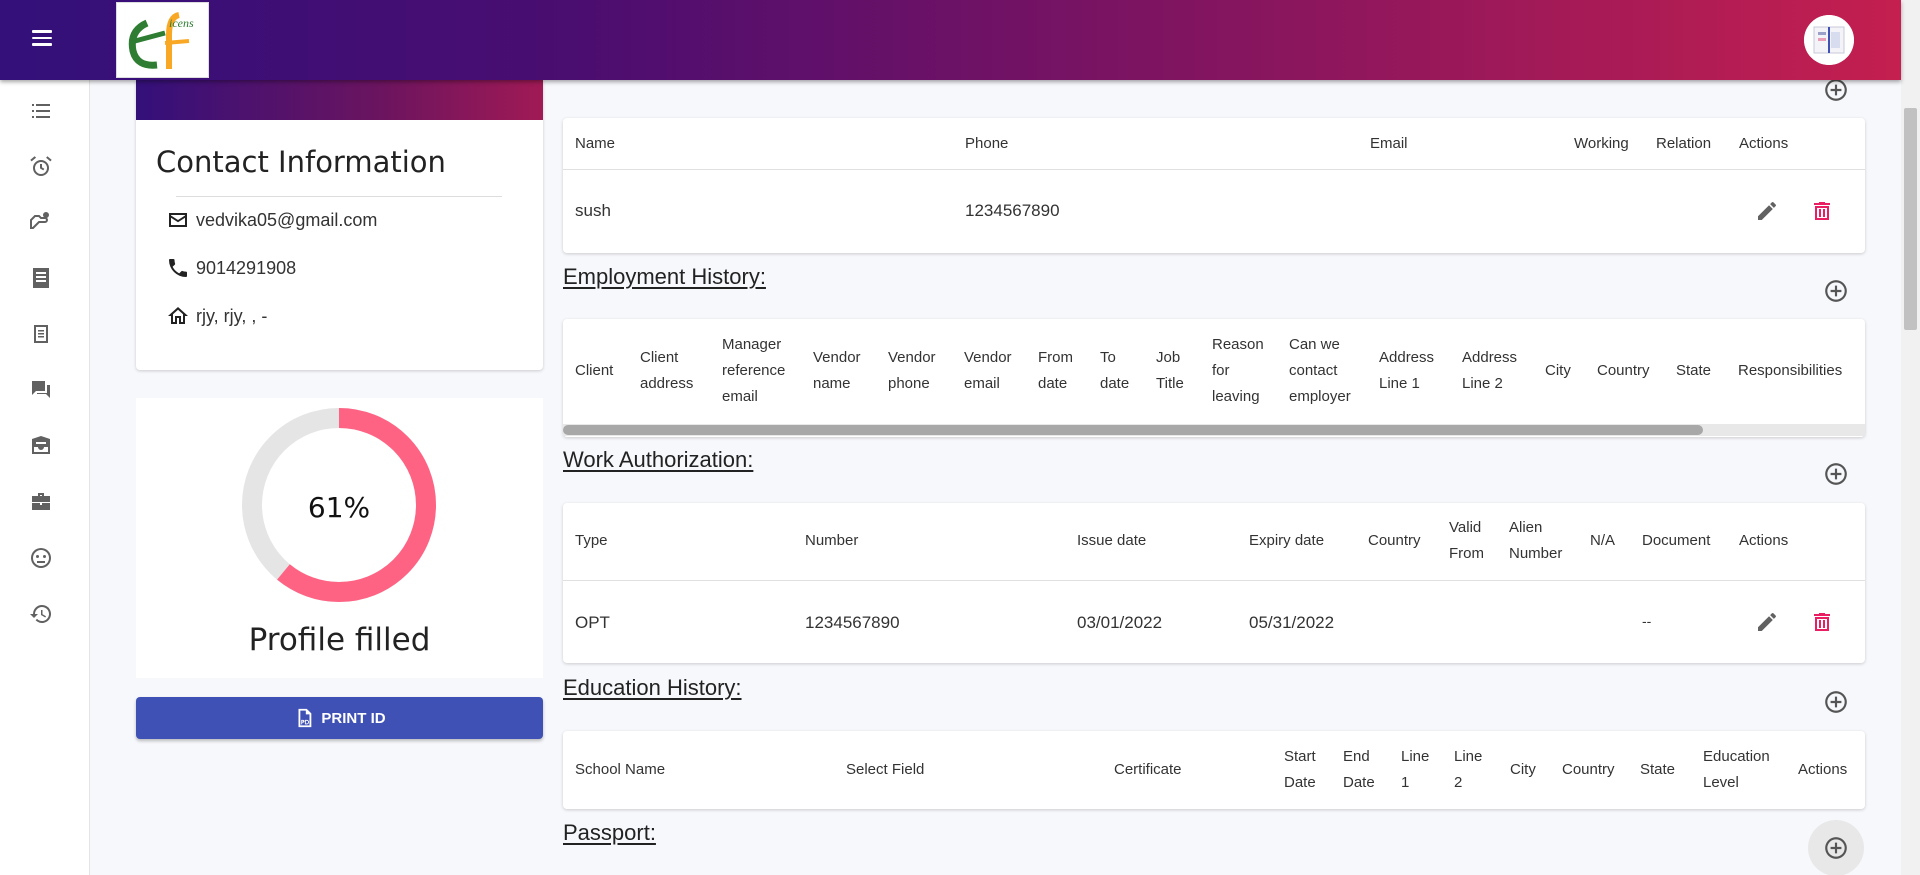 The width and height of the screenshot is (1920, 875). I want to click on profile-filled-label: Profile filled, so click(339, 640).